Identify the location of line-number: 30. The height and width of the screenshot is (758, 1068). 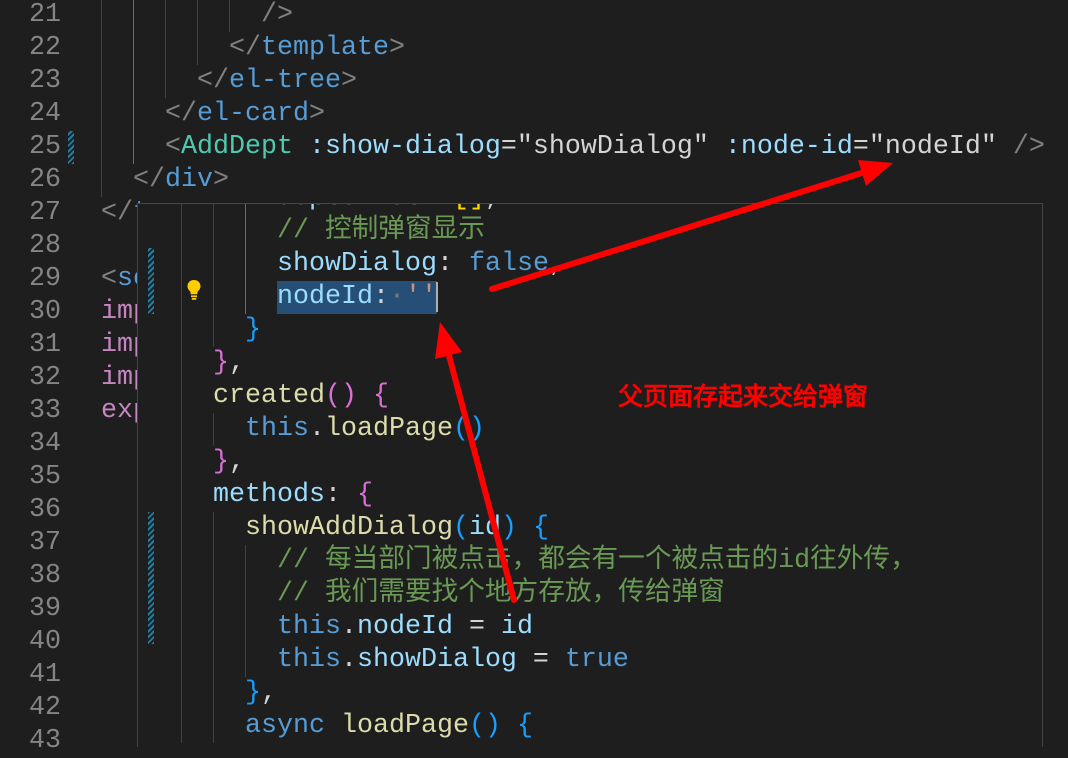
(30, 312).